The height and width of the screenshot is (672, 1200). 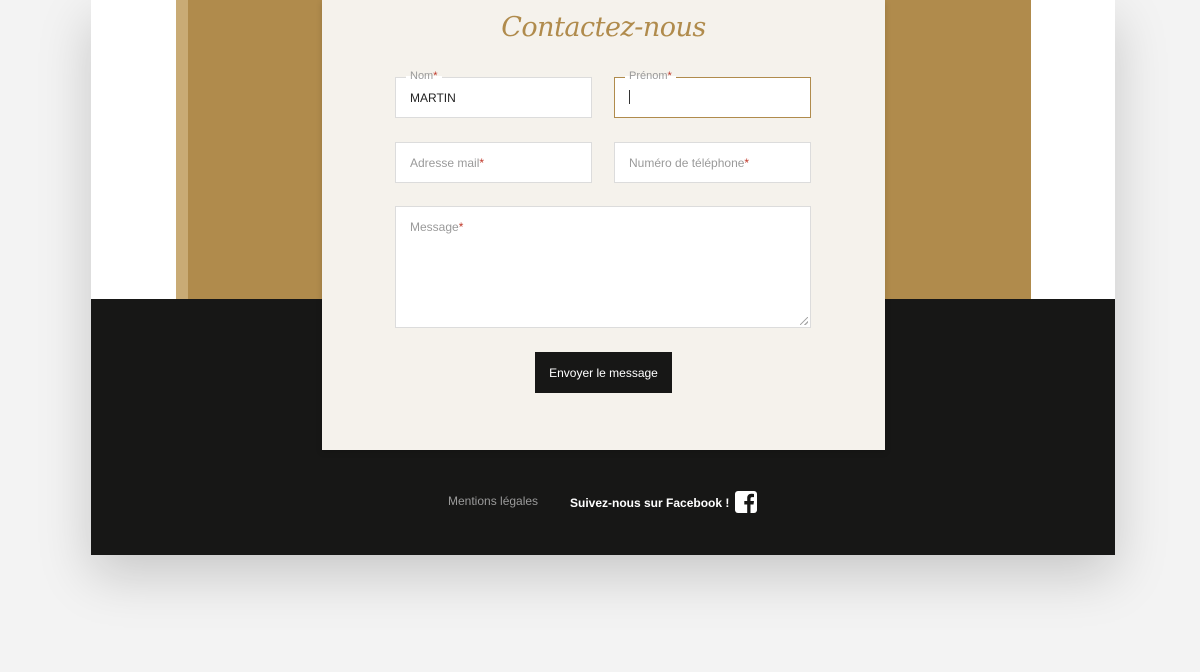 What do you see at coordinates (649, 503) in the screenshot?
I see `facebook-follow-text: Suivez-nous sur Facebook !` at bounding box center [649, 503].